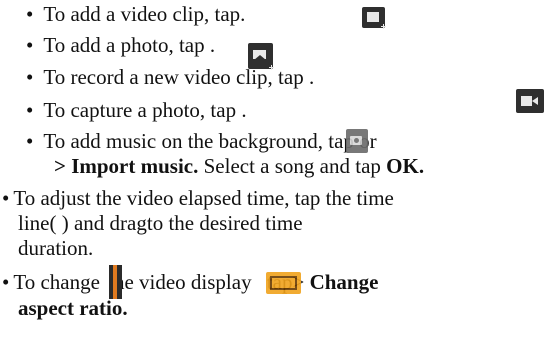  Describe the element at coordinates (374, 18) in the screenshot. I see `video-clip-add-icon` at that location.